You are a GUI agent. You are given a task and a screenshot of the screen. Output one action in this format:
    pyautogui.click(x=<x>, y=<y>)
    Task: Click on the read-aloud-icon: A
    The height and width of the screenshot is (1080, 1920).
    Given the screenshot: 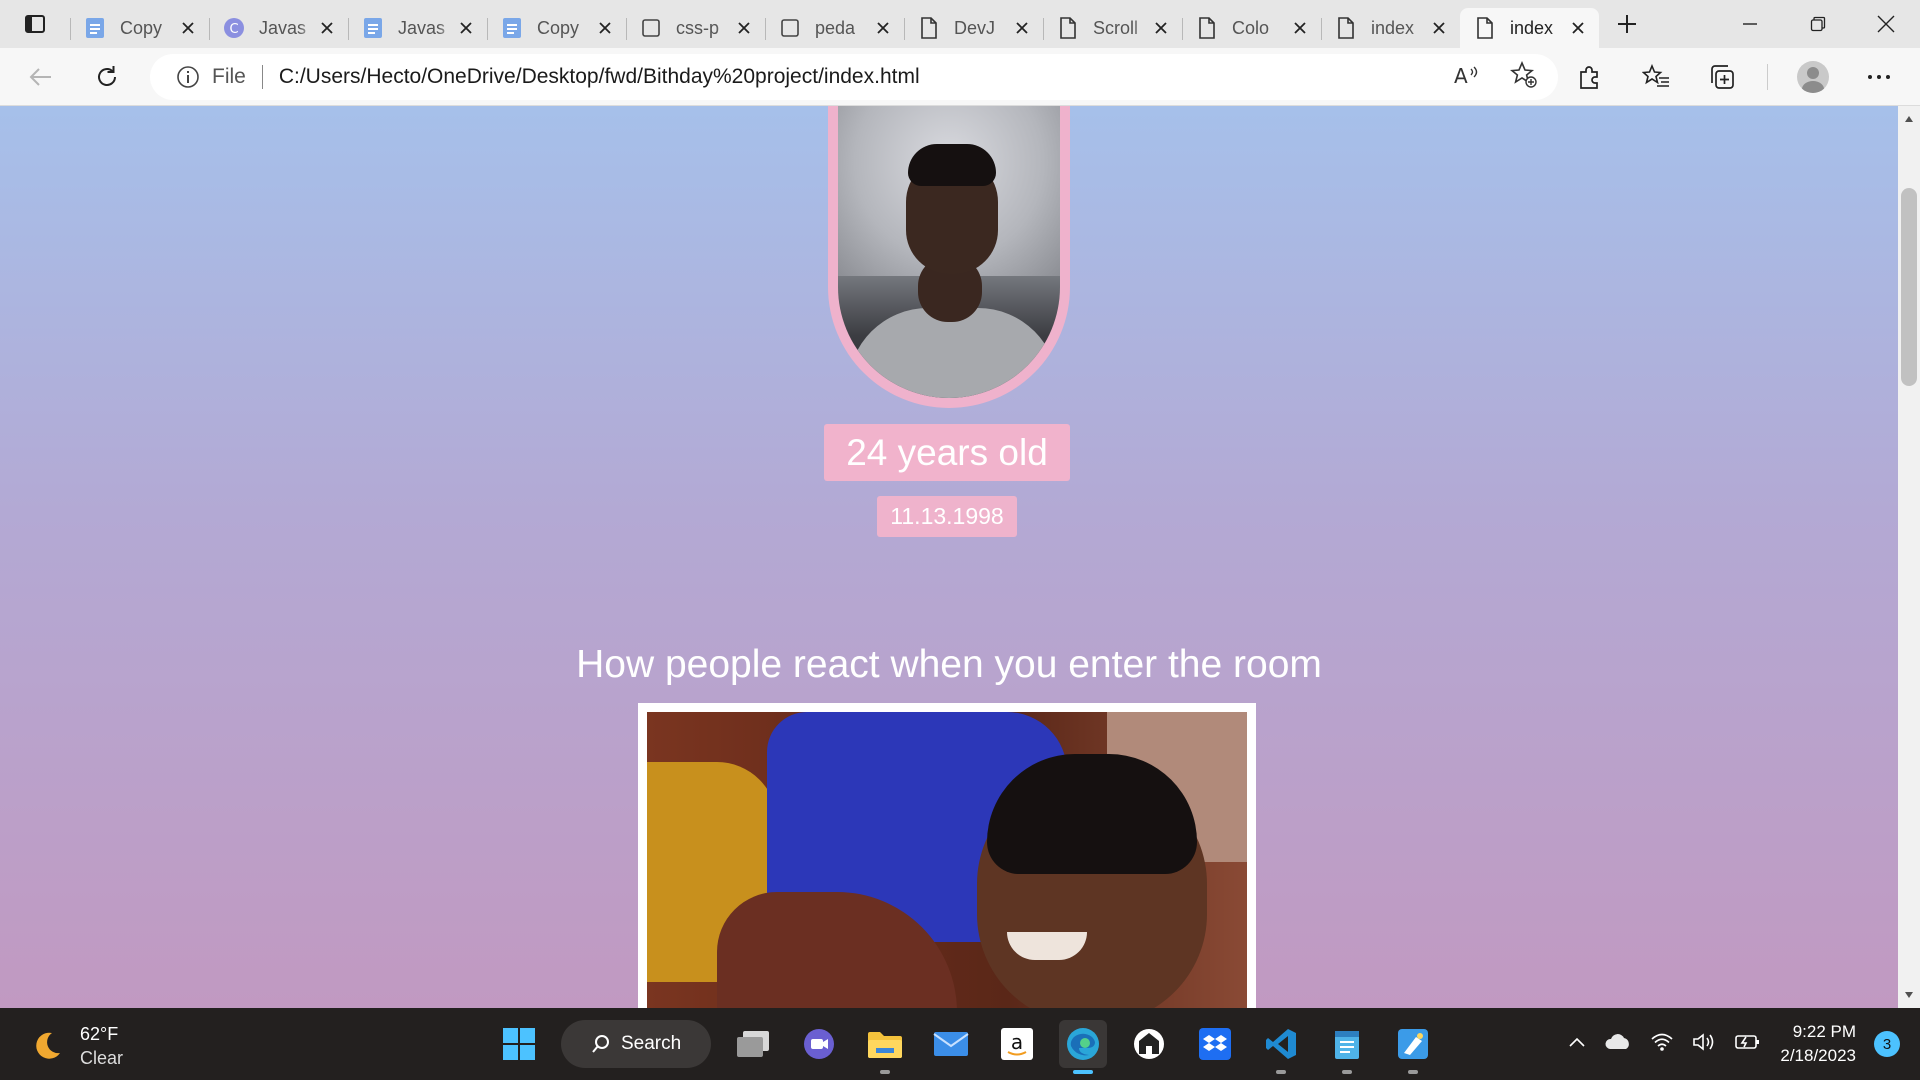 What is the action you would take?
    pyautogui.click(x=1467, y=77)
    